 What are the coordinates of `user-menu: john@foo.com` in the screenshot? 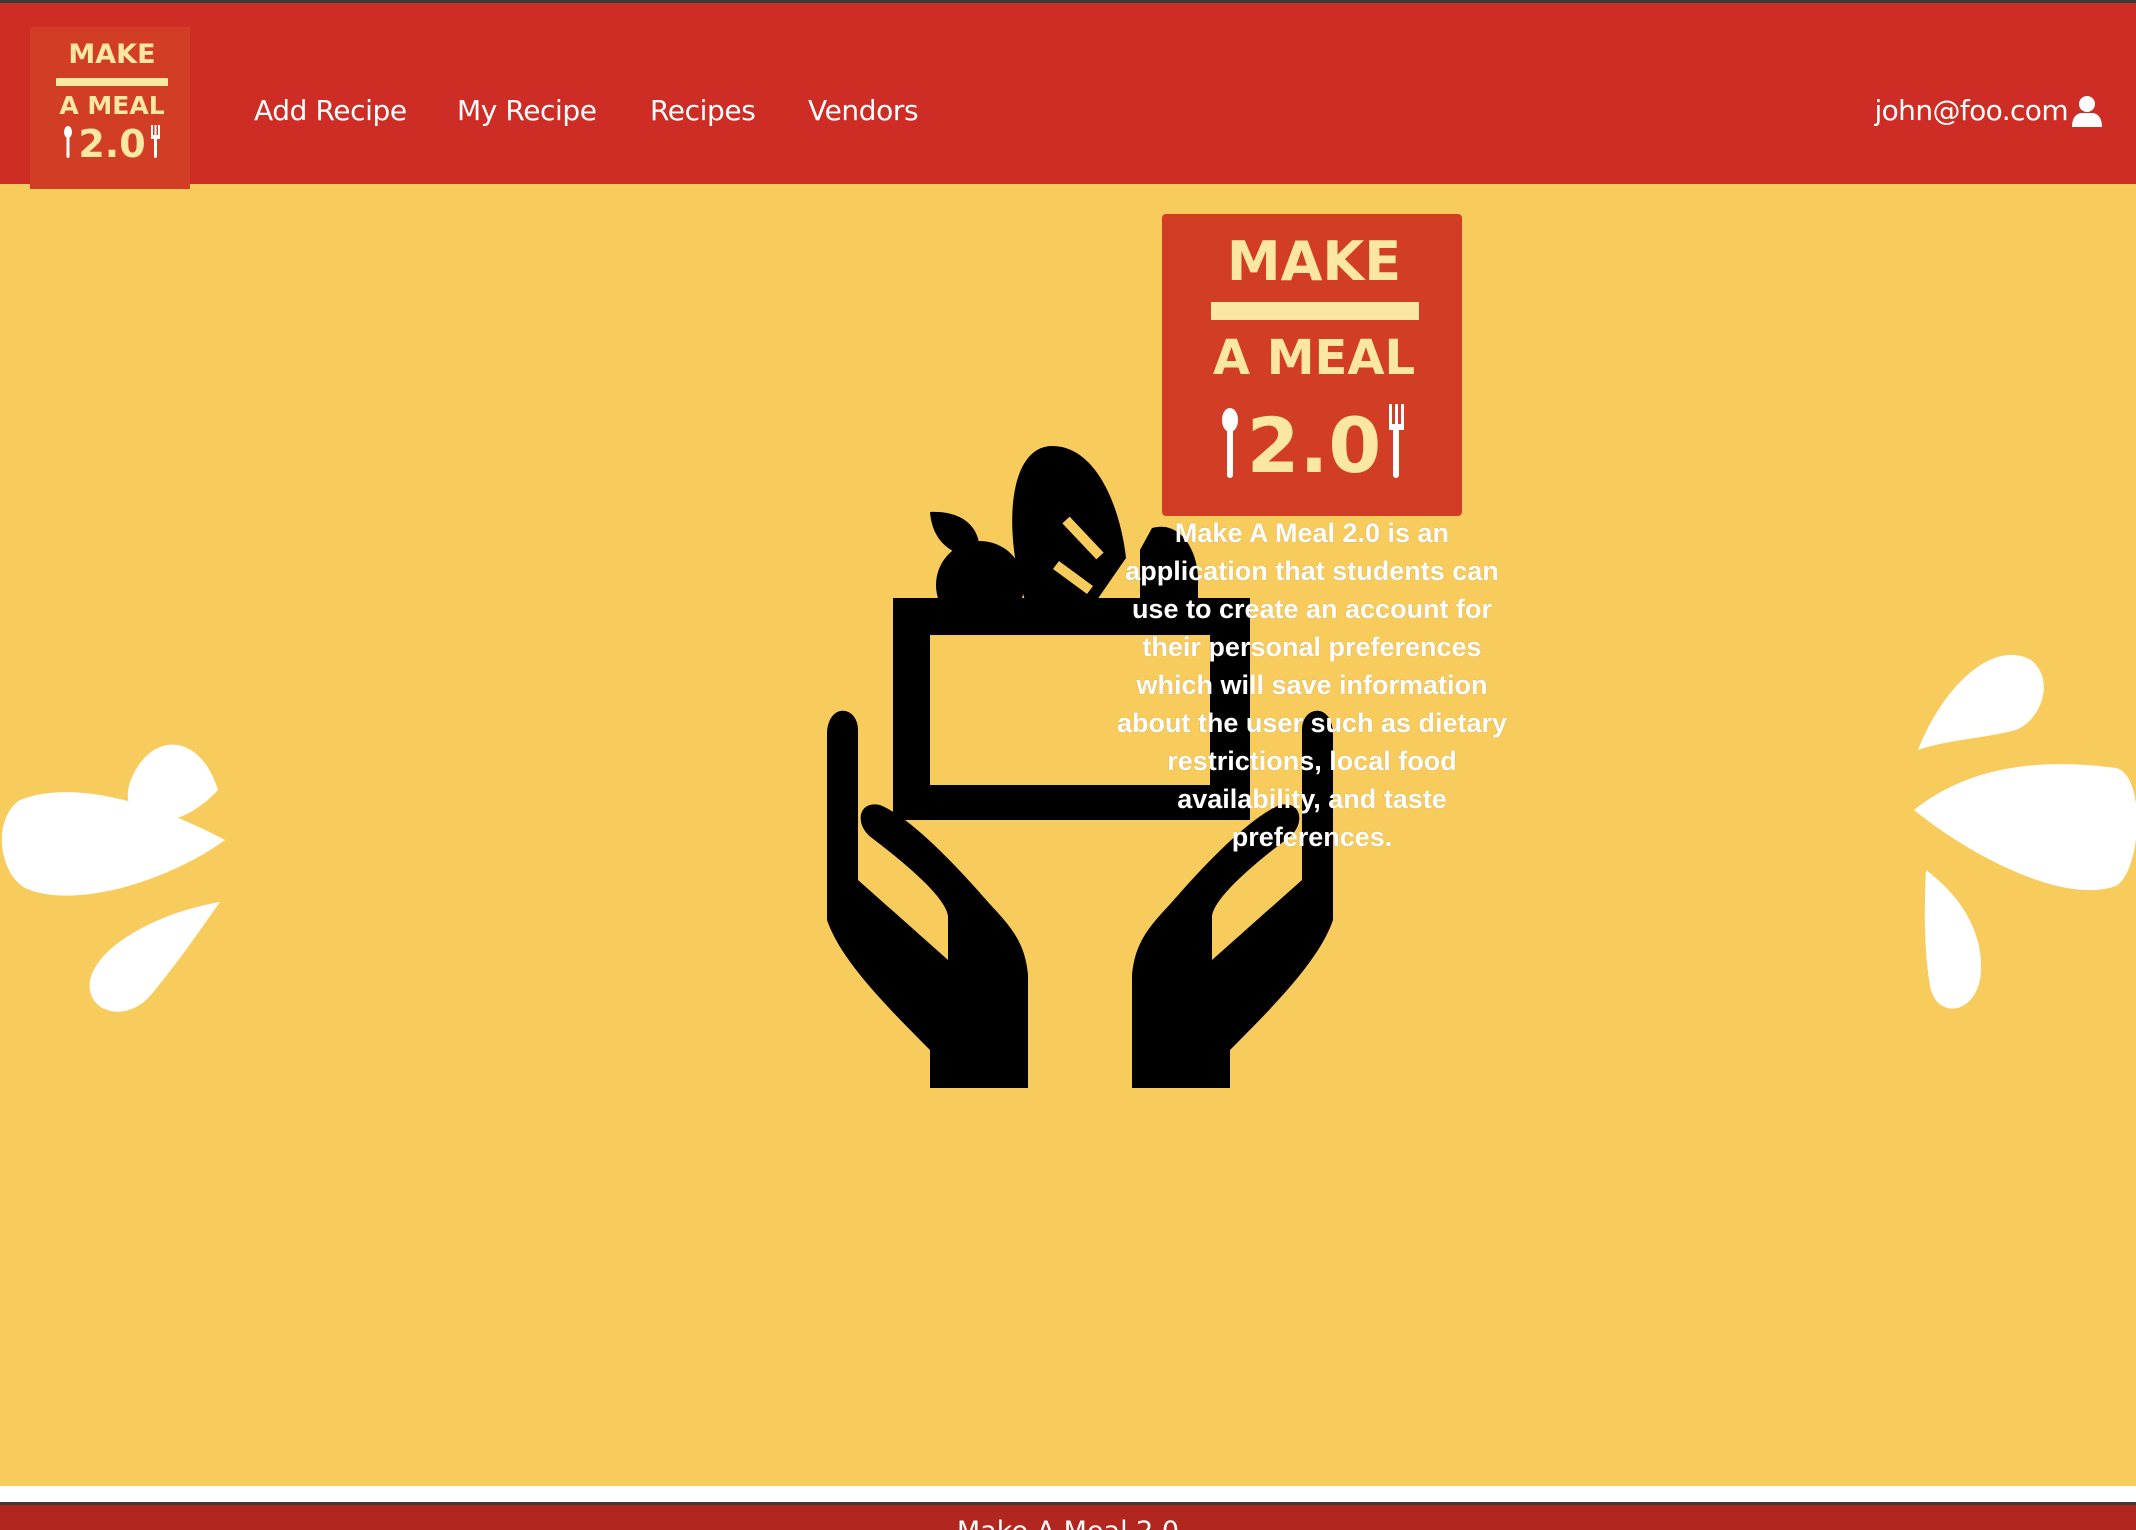 It's located at (1989, 111).